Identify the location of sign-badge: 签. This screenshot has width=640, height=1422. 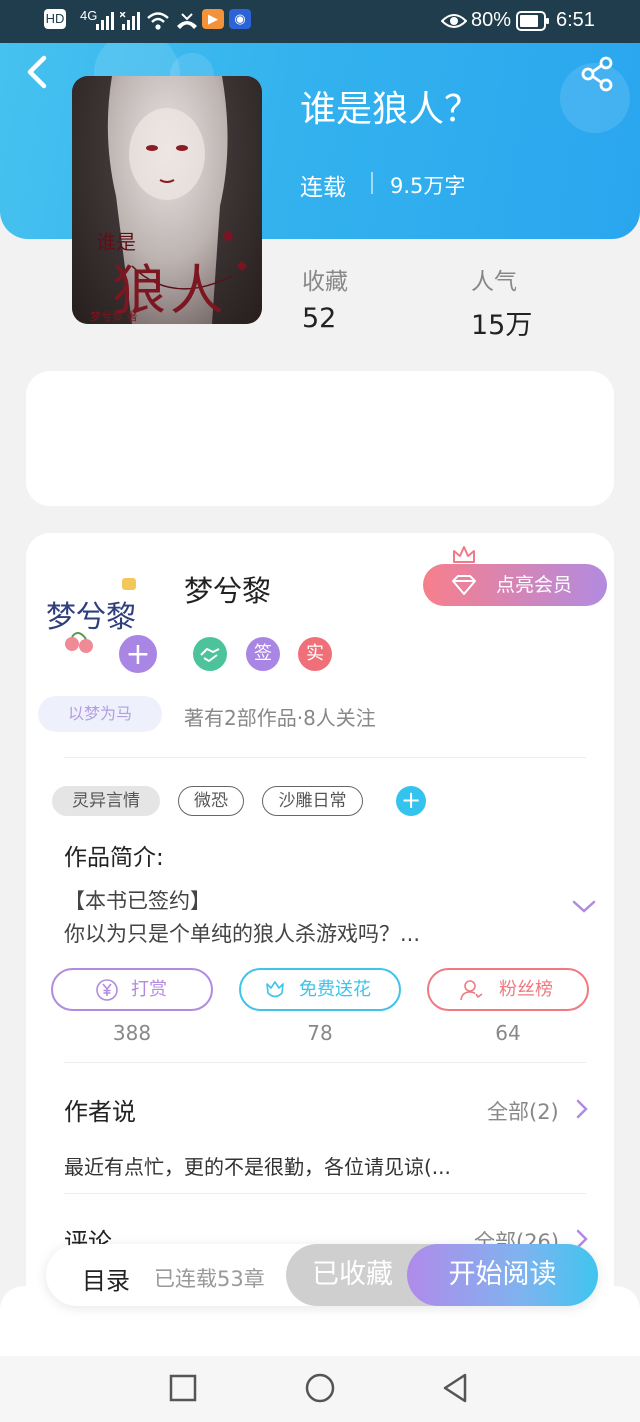
(263, 654).